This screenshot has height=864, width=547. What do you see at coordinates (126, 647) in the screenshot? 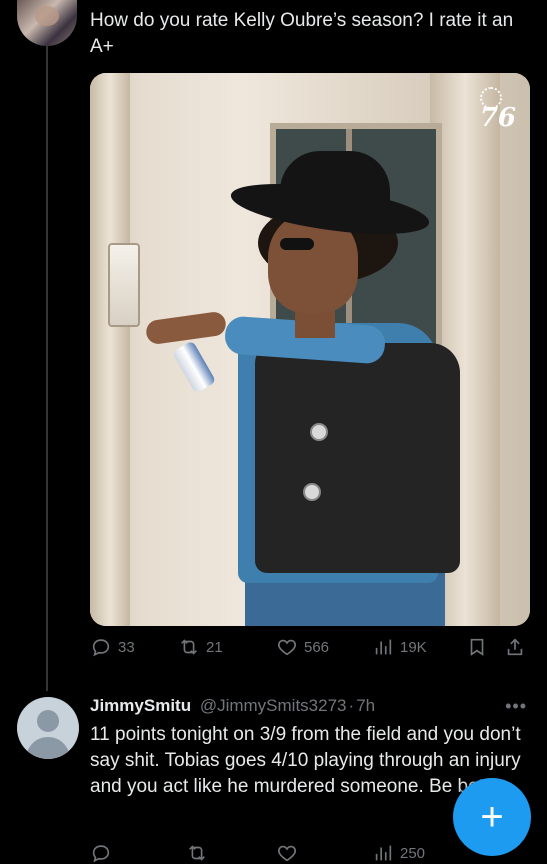
I see `reply-count: 33` at bounding box center [126, 647].